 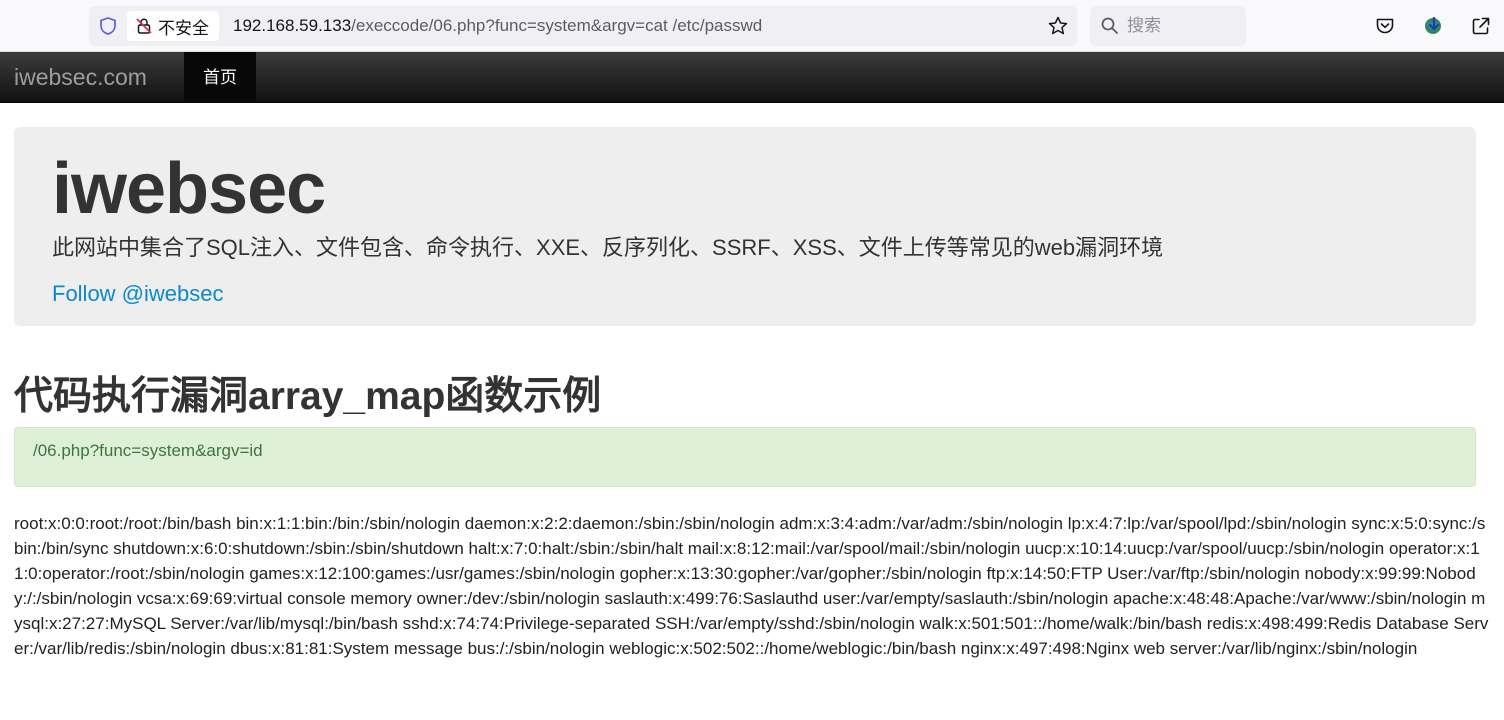 What do you see at coordinates (148, 450) in the screenshot?
I see `example-url: /06.php?func=system&argv=id` at bounding box center [148, 450].